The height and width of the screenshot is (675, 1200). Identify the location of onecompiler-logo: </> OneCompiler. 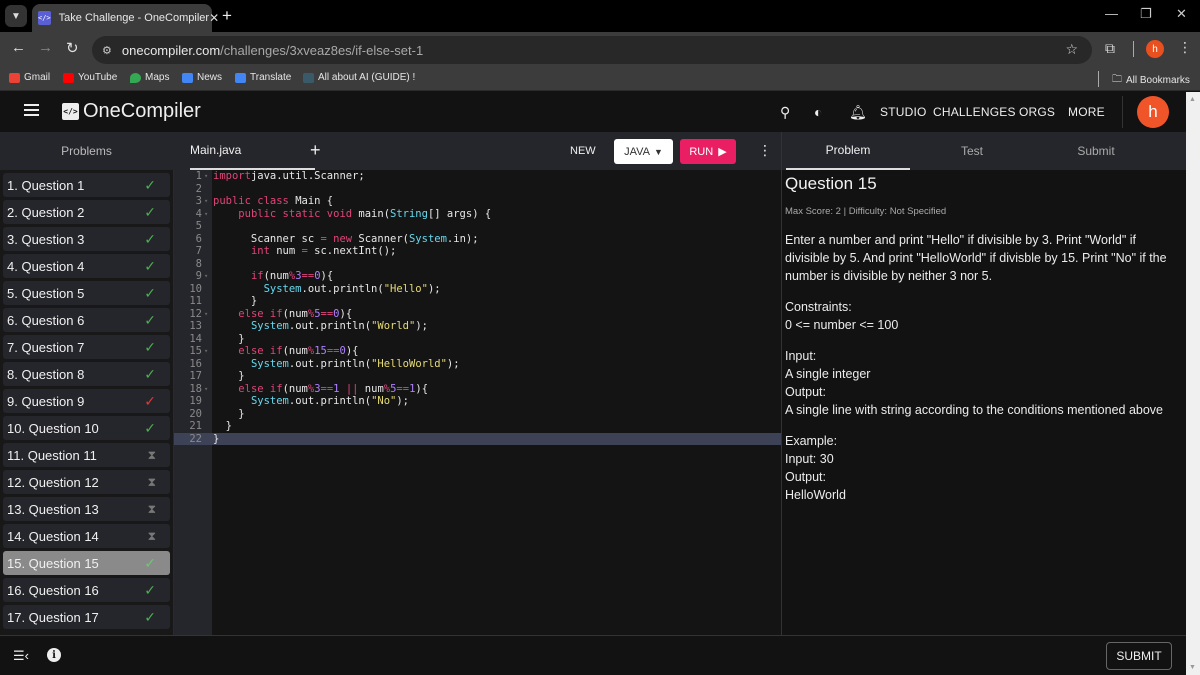
(131, 111).